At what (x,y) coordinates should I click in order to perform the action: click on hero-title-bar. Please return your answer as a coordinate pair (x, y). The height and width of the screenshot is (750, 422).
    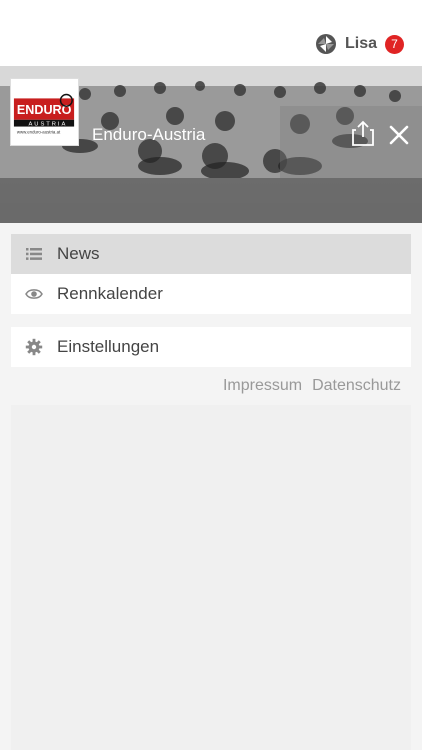
    Looking at the image, I should click on (211, 200).